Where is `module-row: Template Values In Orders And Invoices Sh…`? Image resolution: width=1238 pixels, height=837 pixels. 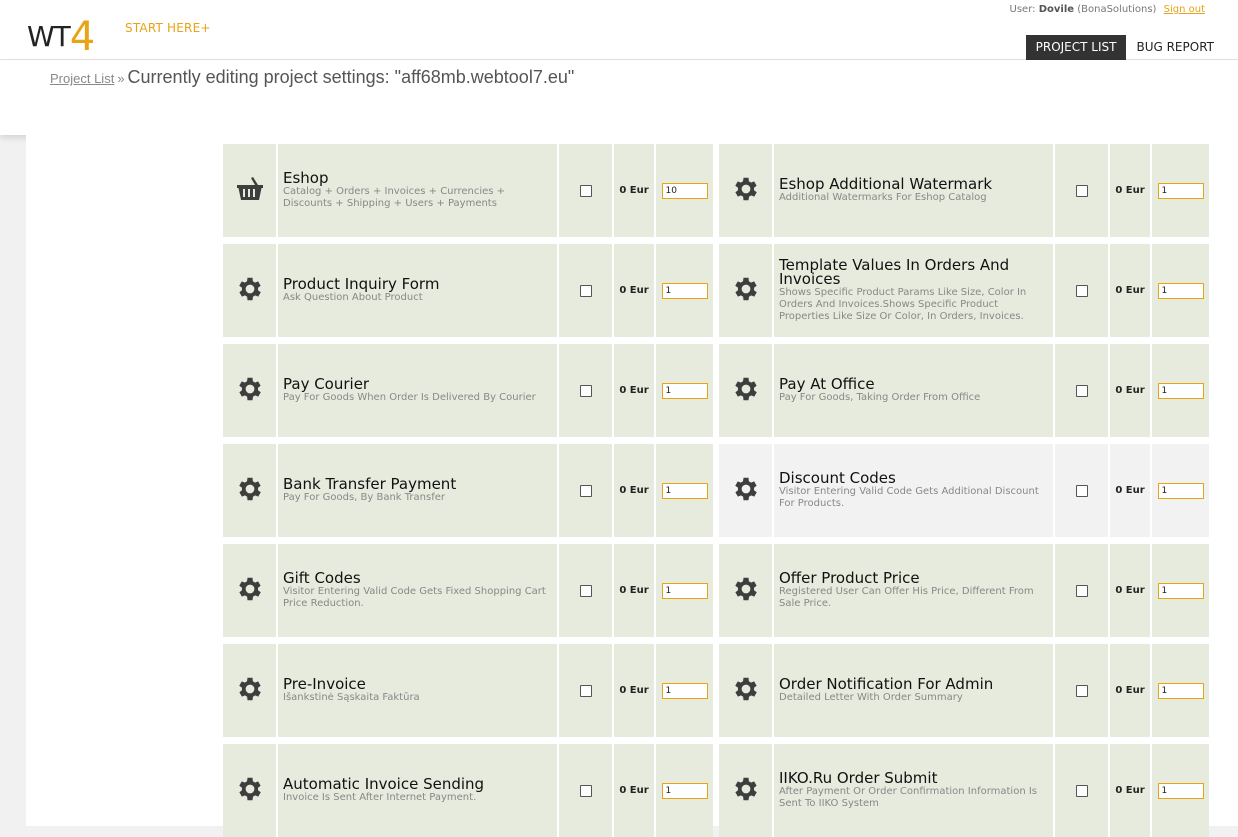 module-row: Template Values In Orders And Invoices Sh… is located at coordinates (964, 290).